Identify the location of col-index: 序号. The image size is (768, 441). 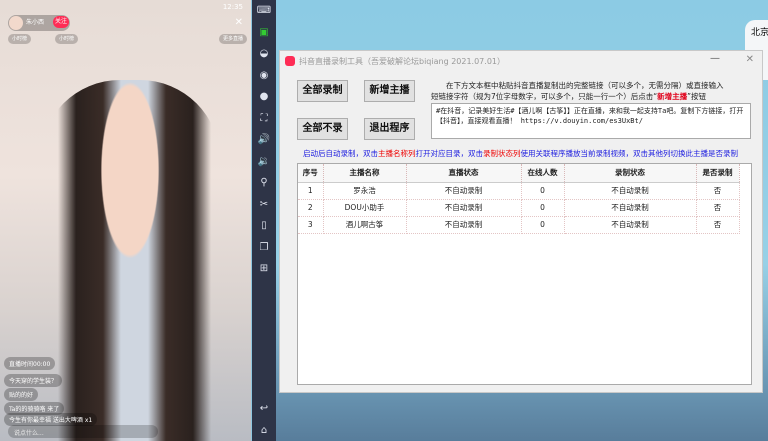
(311, 173).